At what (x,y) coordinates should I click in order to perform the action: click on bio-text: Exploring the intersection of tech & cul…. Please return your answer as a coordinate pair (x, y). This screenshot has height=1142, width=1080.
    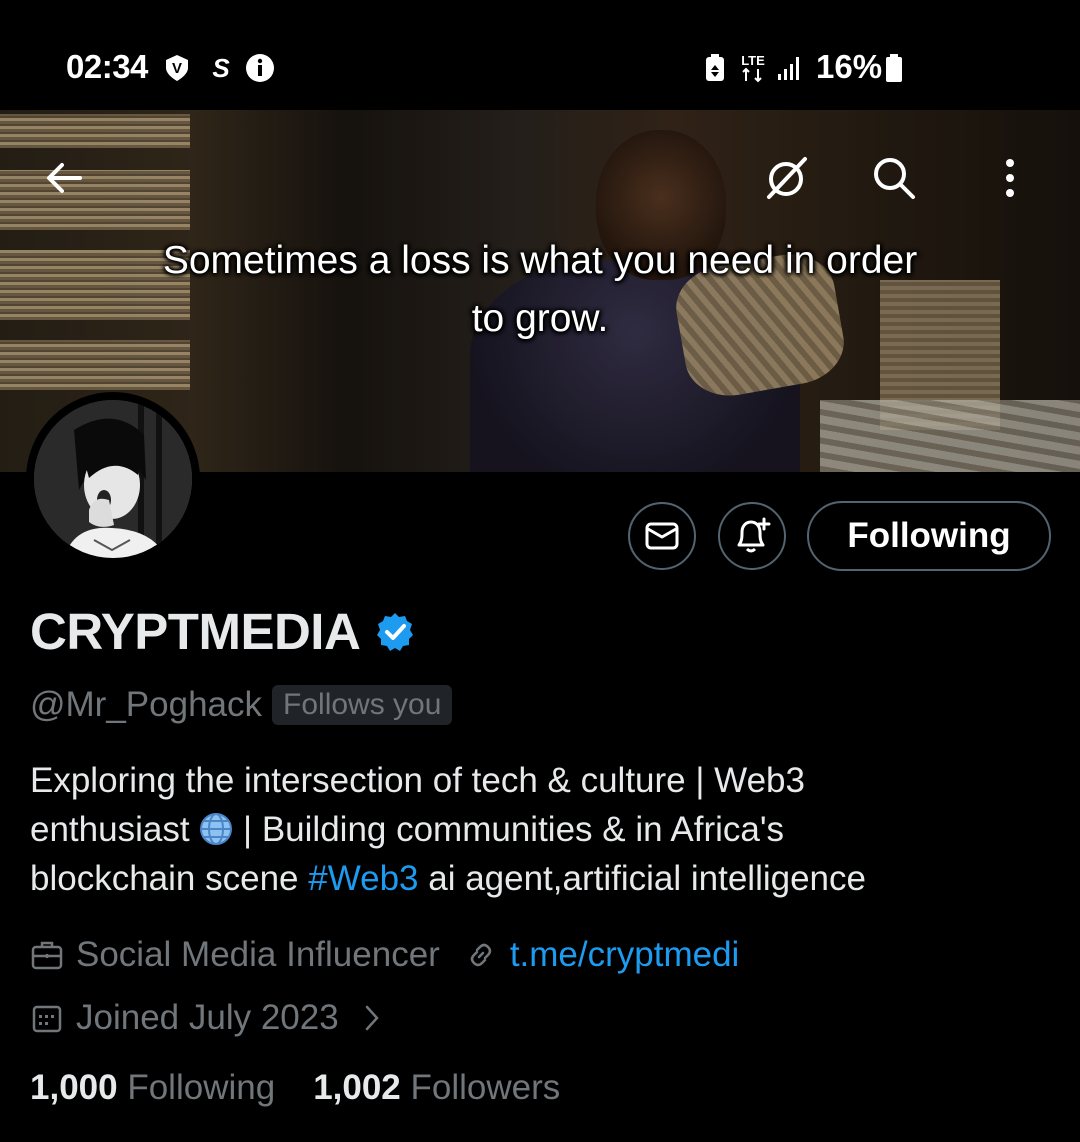
    Looking at the image, I should click on (417, 780).